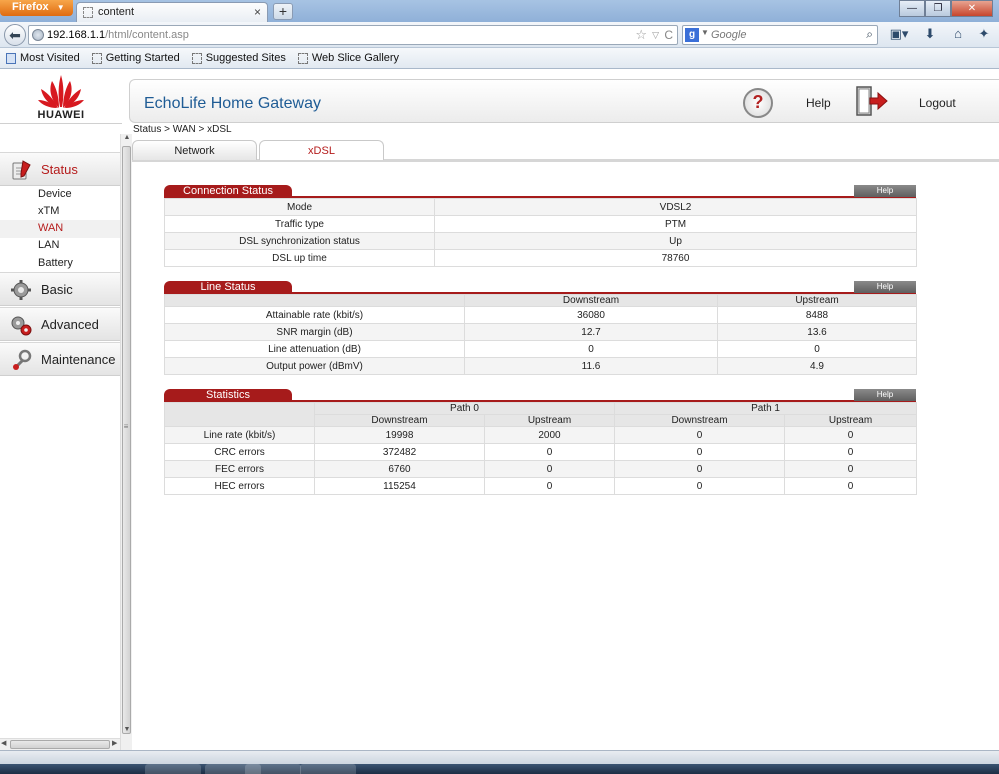  I want to click on help-link: Help, so click(818, 103).